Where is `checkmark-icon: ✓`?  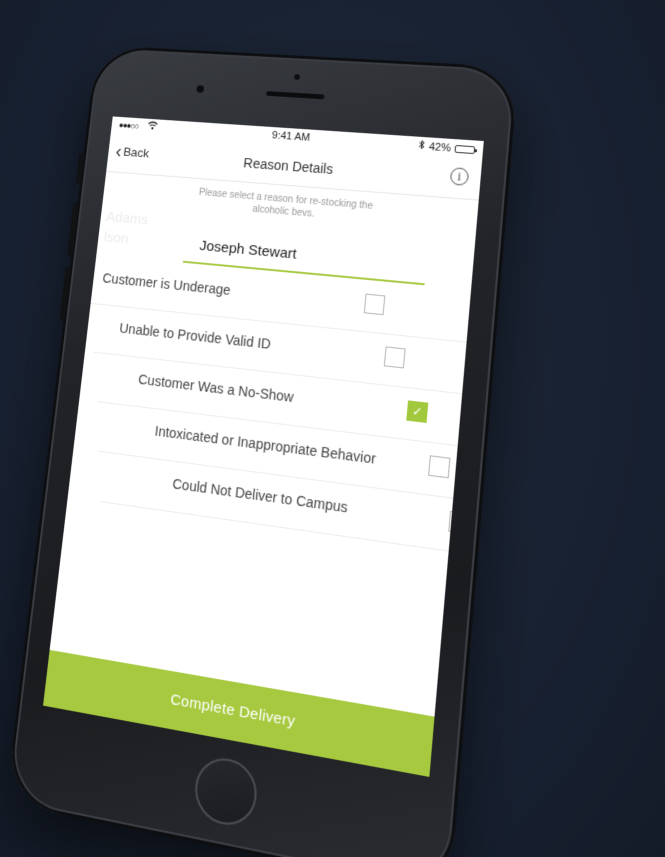
checkmark-icon: ✓ is located at coordinates (417, 411).